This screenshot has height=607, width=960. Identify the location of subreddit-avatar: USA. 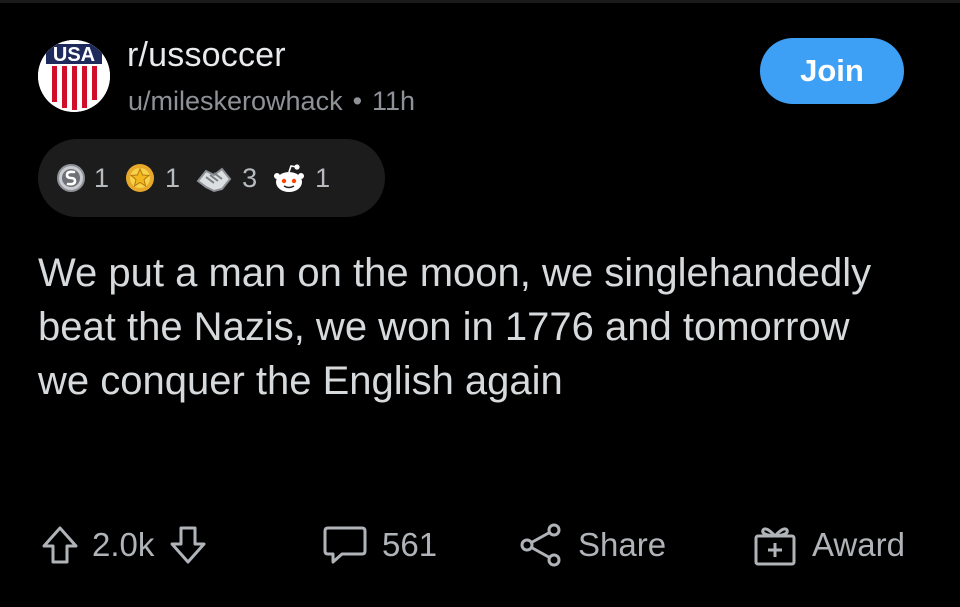
(74, 76).